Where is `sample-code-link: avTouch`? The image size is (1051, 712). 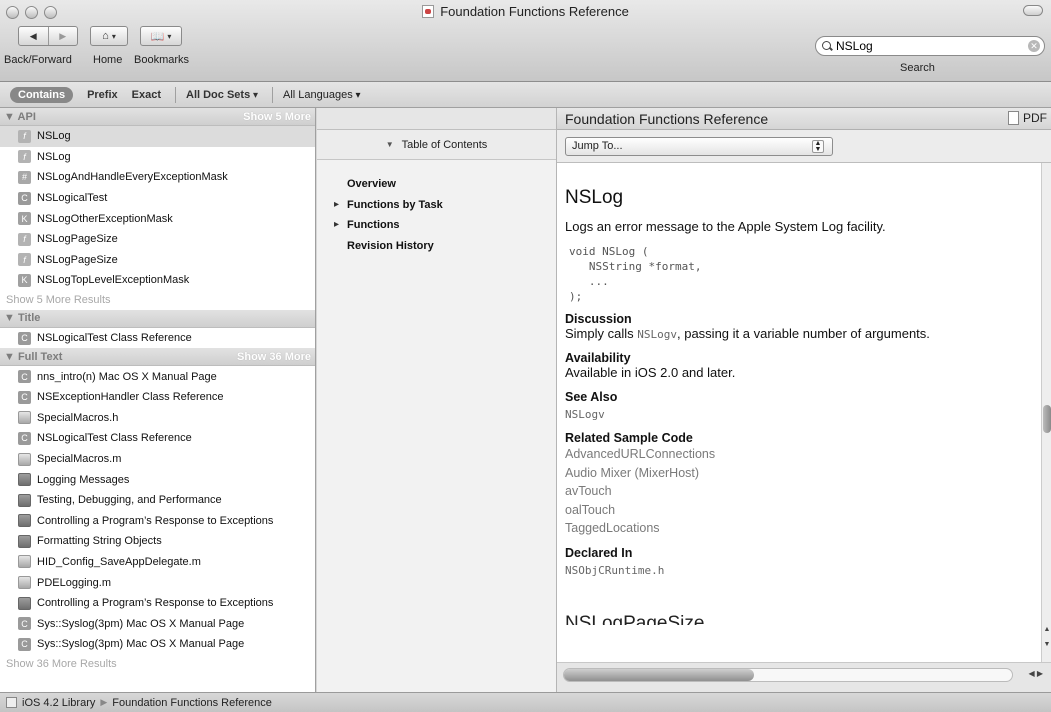
sample-code-link: avTouch is located at coordinates (803, 491).